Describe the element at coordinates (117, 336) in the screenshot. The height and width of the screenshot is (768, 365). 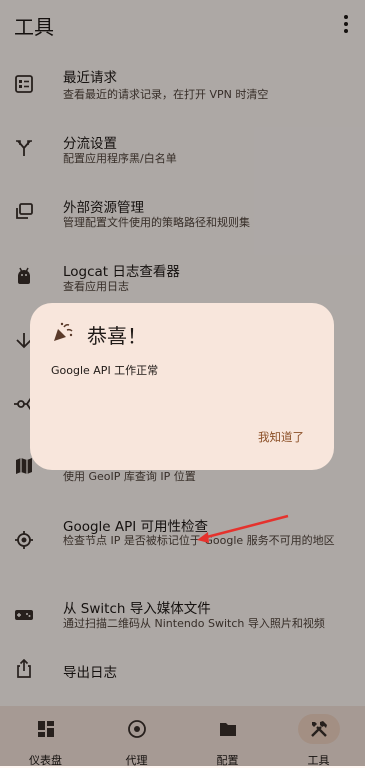
I see `dialog-title: 恭喜！` at that location.